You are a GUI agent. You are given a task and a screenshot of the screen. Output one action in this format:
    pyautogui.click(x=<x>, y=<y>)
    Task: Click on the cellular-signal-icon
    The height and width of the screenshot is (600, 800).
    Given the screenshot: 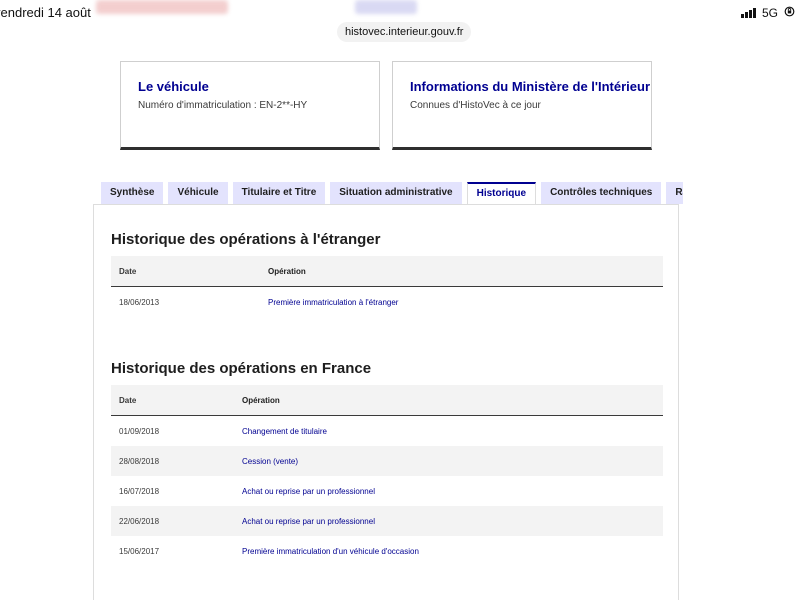 What is the action you would take?
    pyautogui.click(x=748, y=13)
    